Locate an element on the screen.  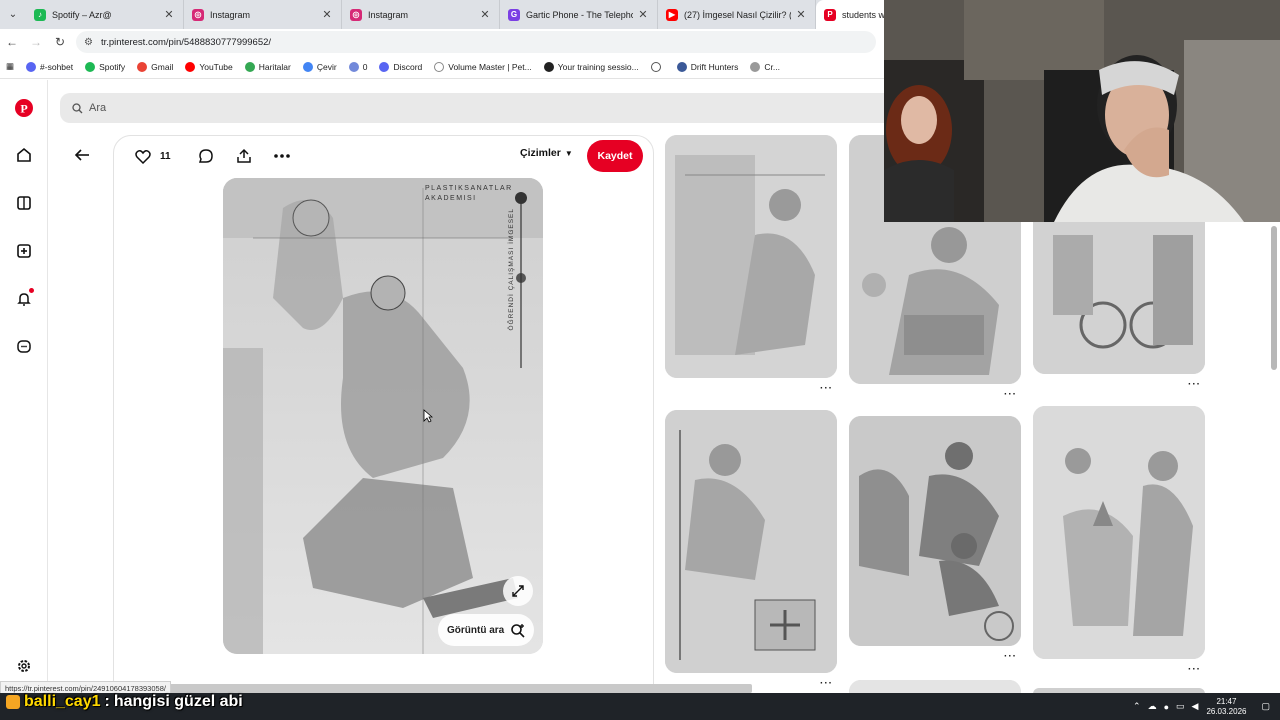
notifications-icon: ▢ is located at coordinates (1265, 706).